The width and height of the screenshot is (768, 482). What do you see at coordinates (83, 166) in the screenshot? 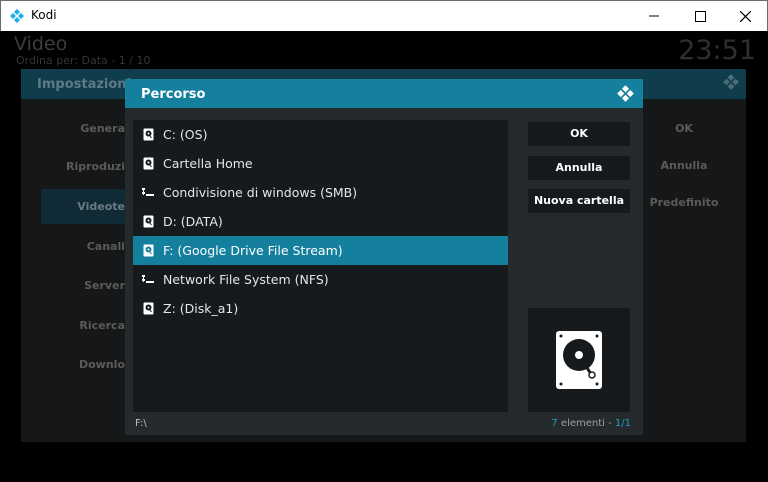
I see `settings-category: Riproduzi` at bounding box center [83, 166].